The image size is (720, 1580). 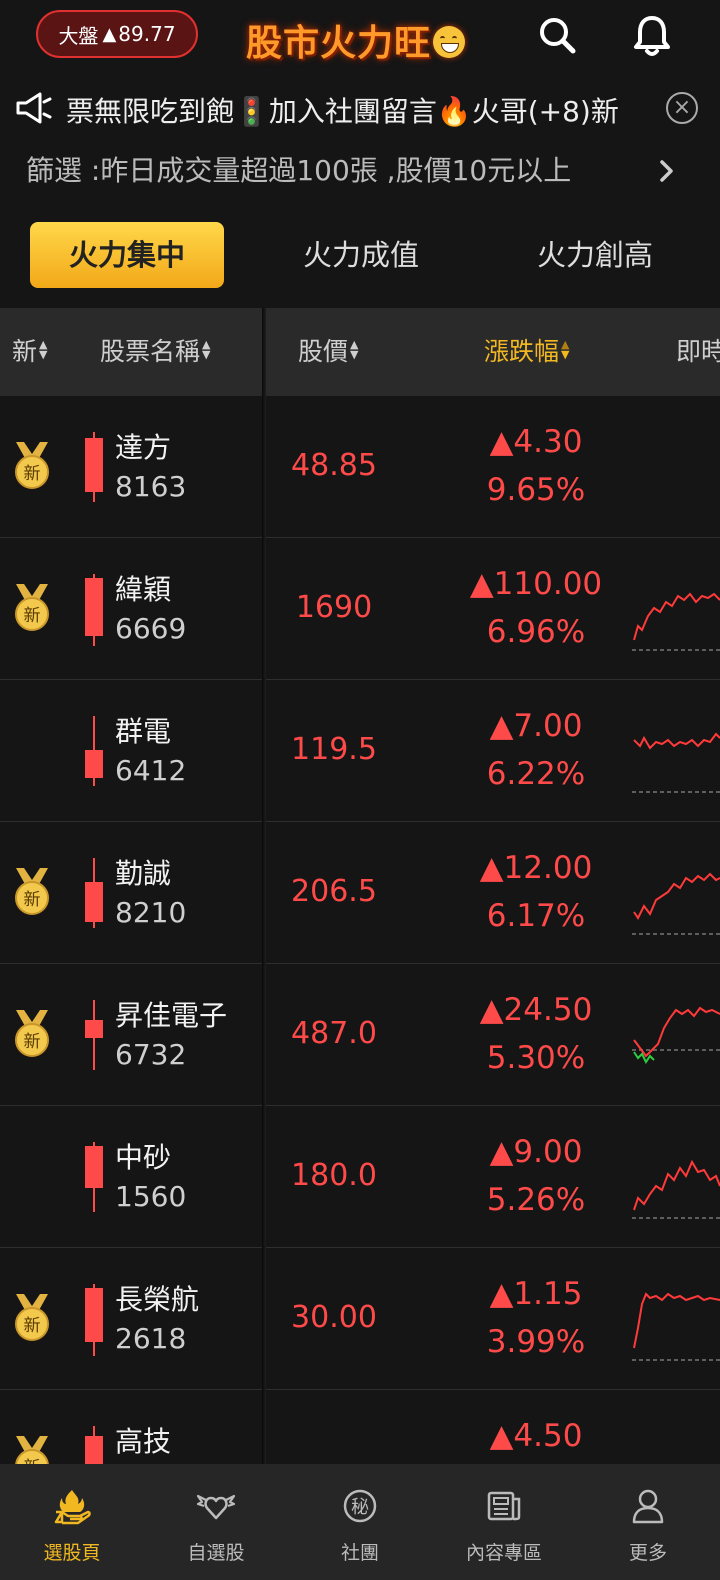 I want to click on col-price-header: 股價 ▲ ▼, so click(x=328, y=352).